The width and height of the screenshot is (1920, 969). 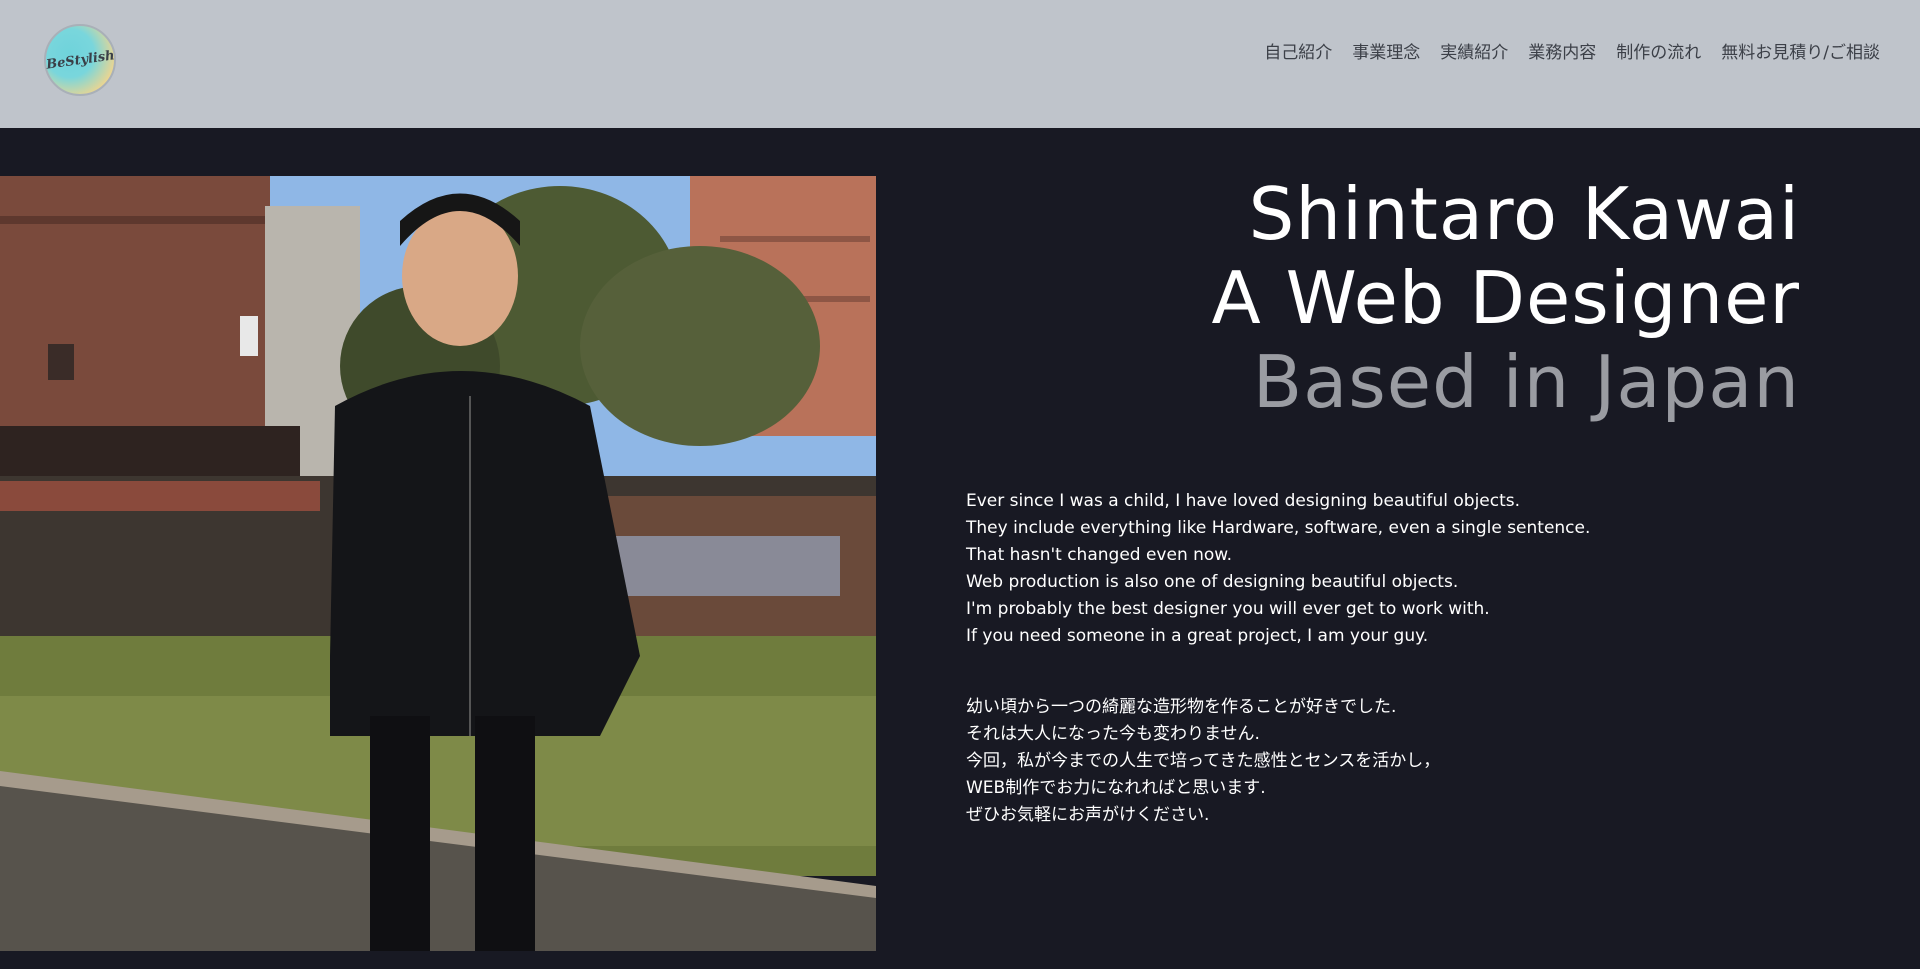 What do you see at coordinates (1524, 214) in the screenshot?
I see `hero-name: Shintaro Kawai` at bounding box center [1524, 214].